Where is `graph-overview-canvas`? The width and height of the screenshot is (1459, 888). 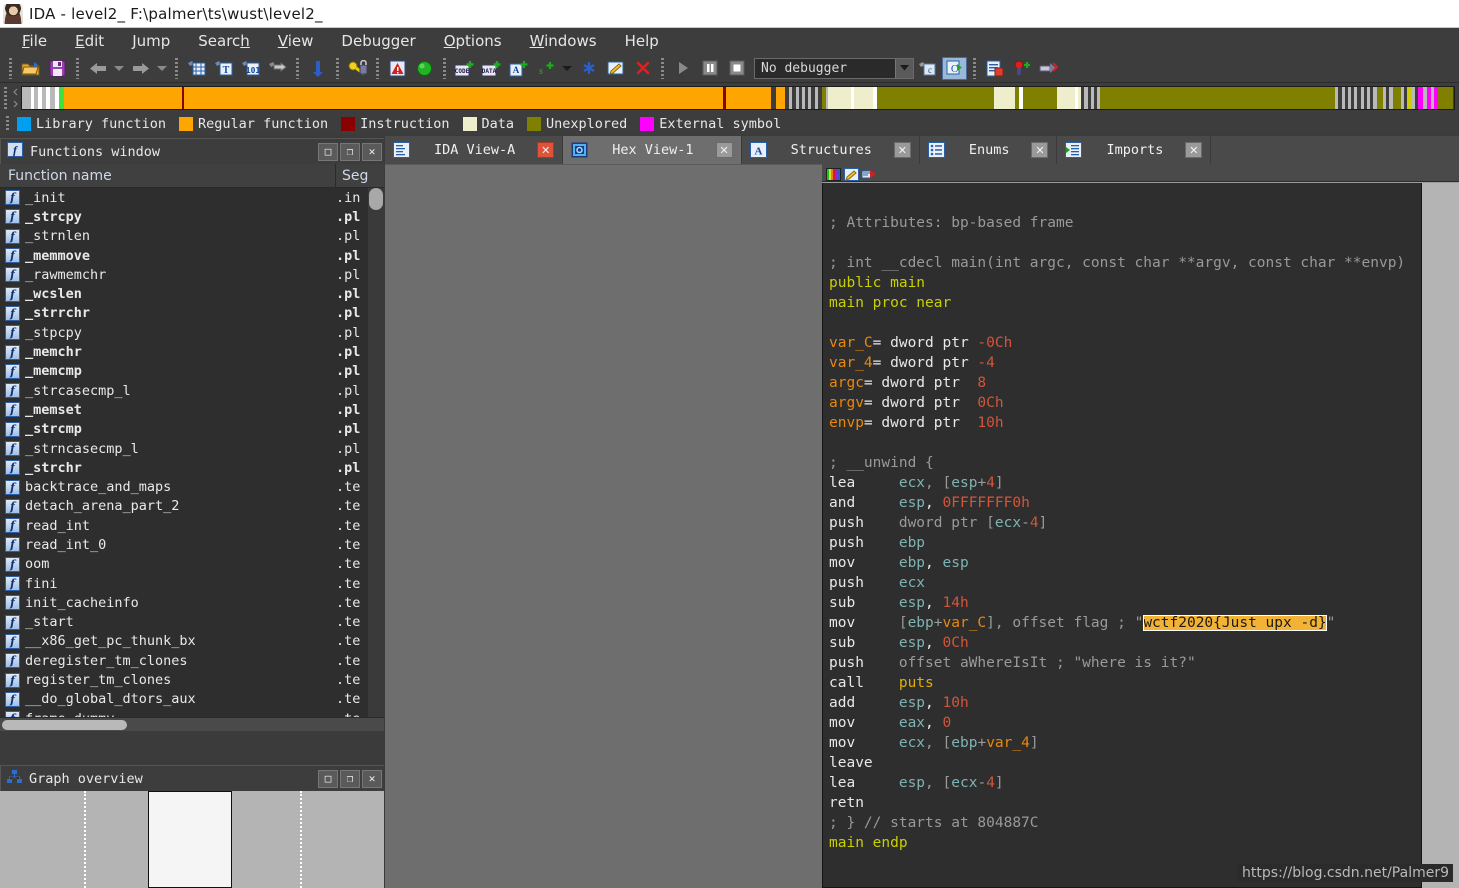
graph-overview-canvas is located at coordinates (192, 839).